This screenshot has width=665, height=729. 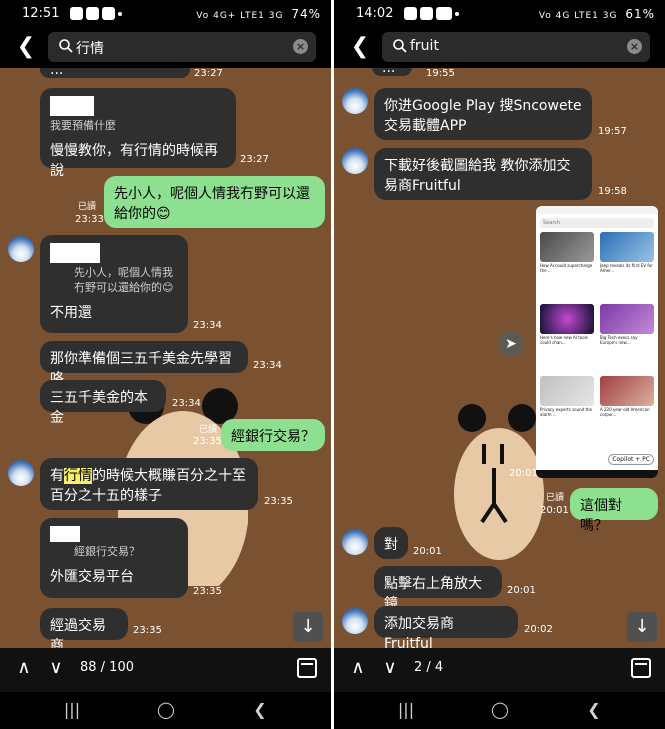 I want to click on message-bubble: 經過交易商, so click(x=84, y=628).